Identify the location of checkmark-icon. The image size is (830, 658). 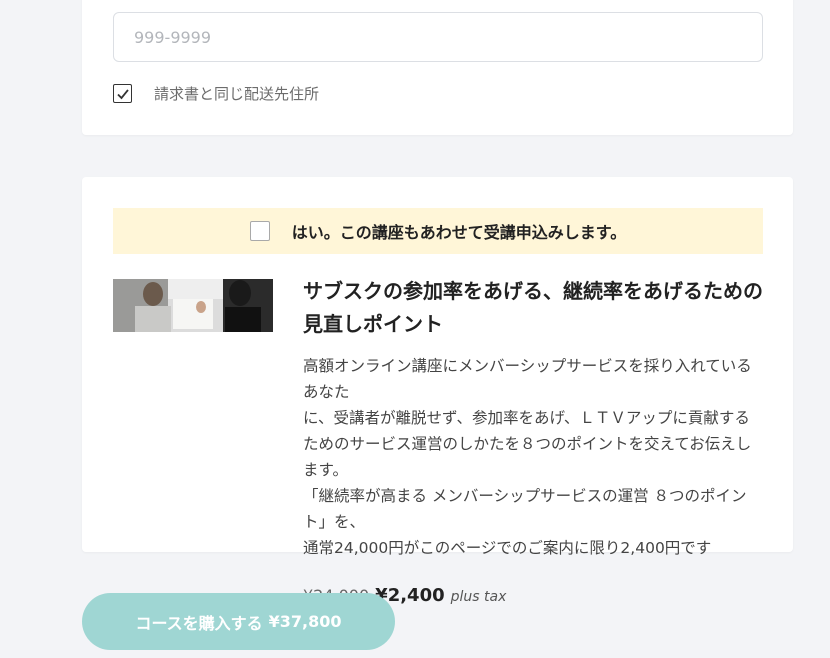
(122, 93).